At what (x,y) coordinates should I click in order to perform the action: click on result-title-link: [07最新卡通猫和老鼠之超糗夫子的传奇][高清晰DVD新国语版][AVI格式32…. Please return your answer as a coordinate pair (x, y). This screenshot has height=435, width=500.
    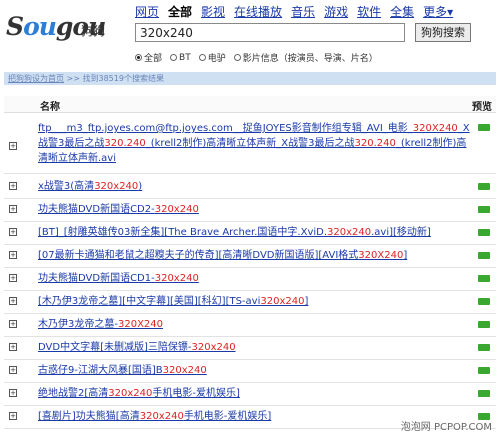
    Looking at the image, I should click on (256, 255).